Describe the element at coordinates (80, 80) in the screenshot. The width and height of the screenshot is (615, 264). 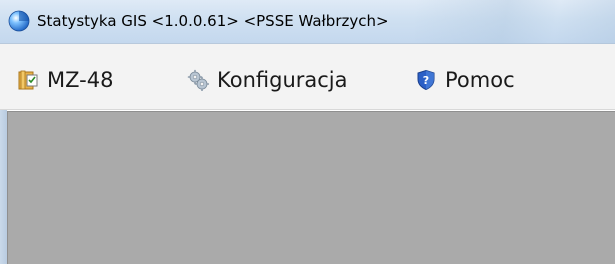
I see `menu-item-label: MZ-48` at that location.